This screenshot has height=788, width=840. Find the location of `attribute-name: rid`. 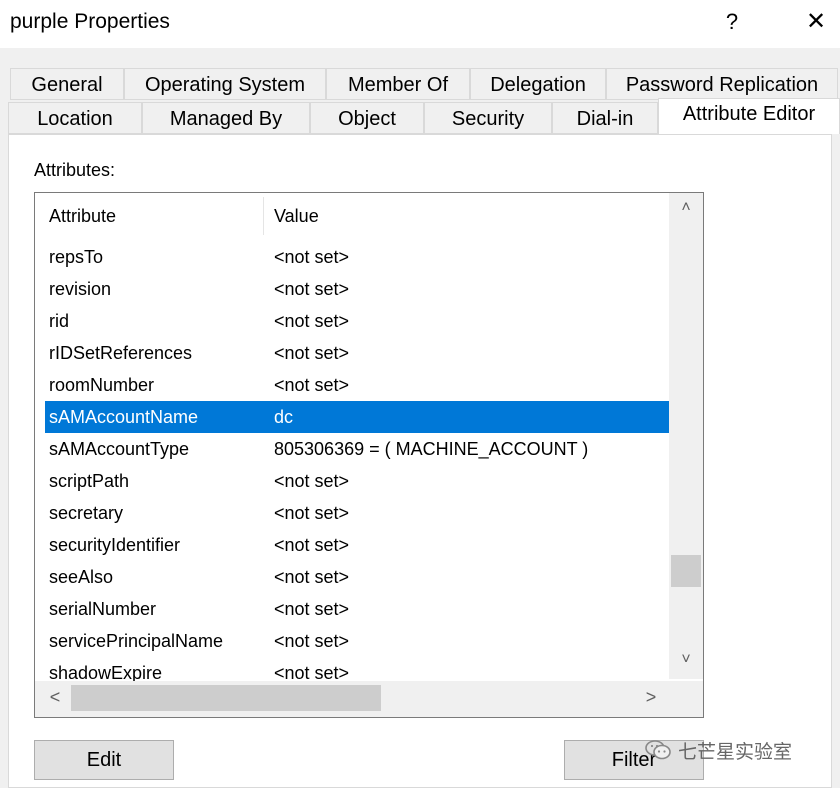

attribute-name: rid is located at coordinates (59, 321).